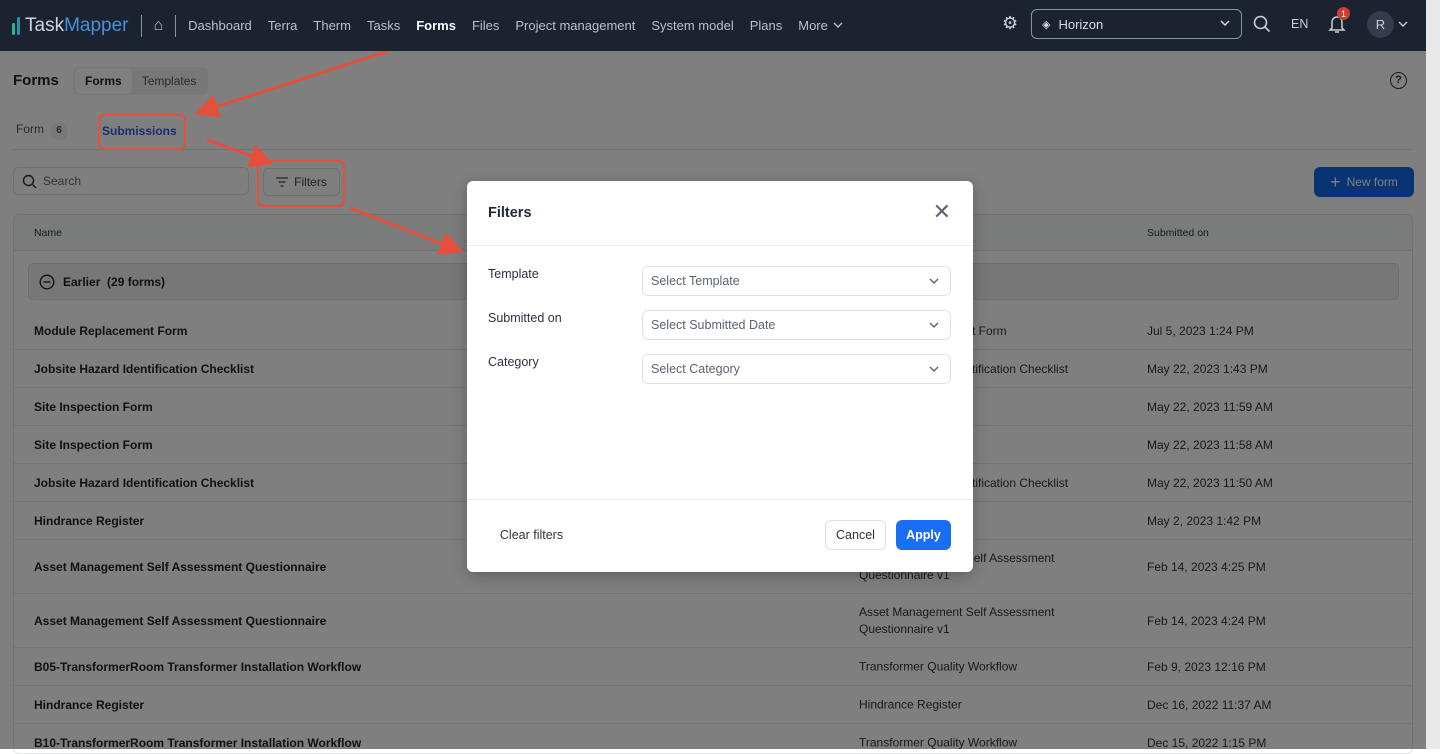 The image size is (1440, 754). Describe the element at coordinates (513, 362) in the screenshot. I see `field-label: Category` at that location.